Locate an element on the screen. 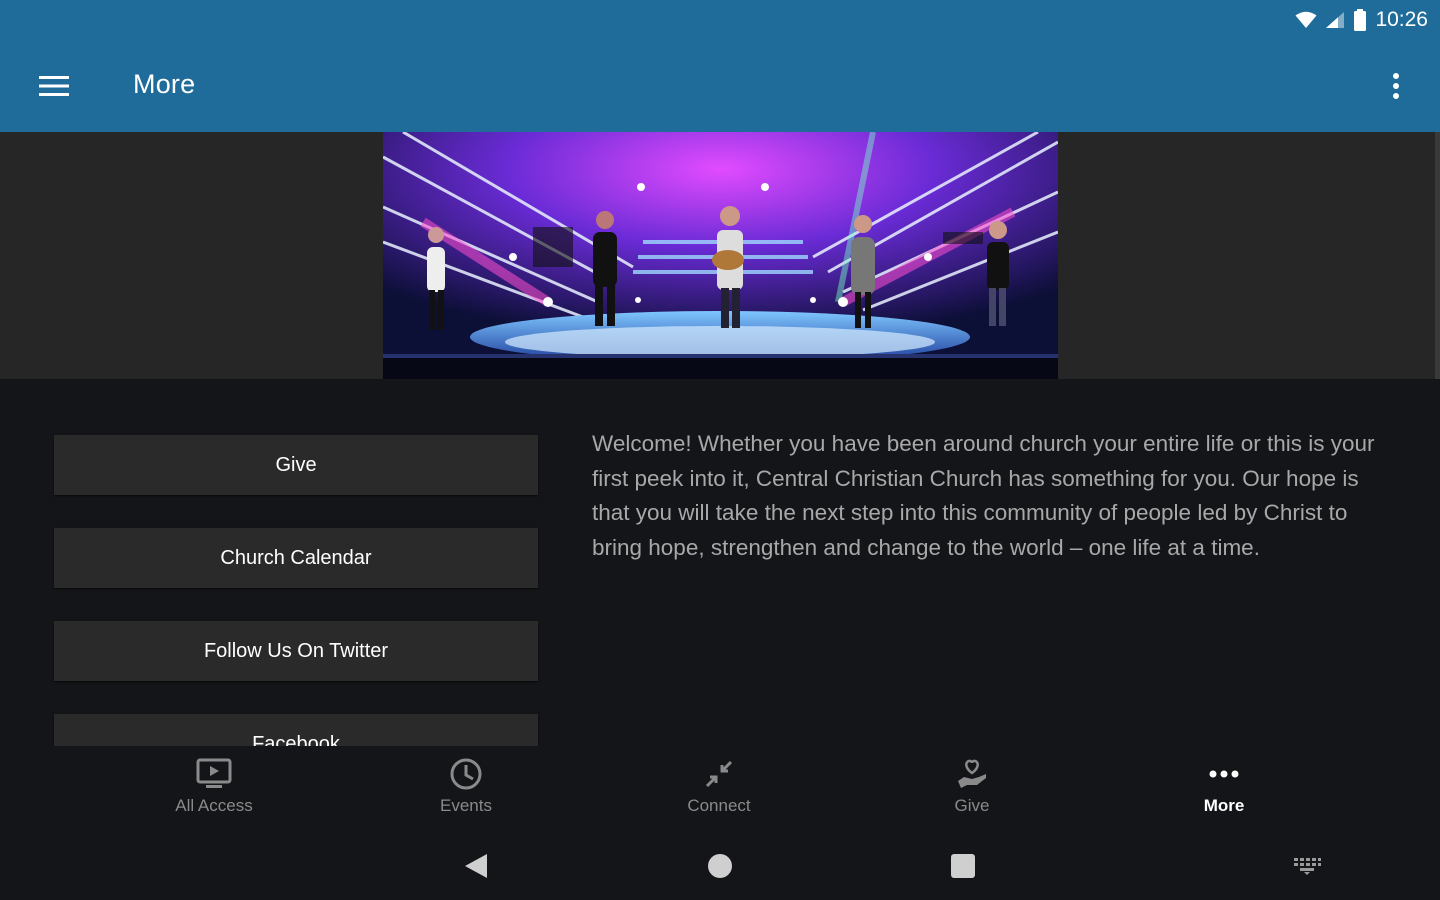  battery-icon is located at coordinates (1360, 20).